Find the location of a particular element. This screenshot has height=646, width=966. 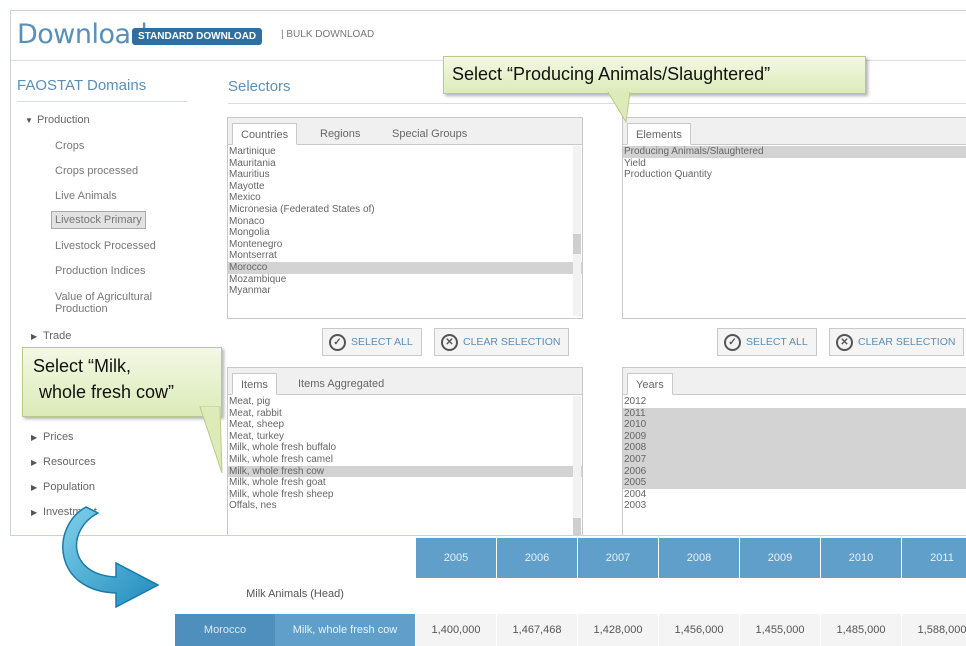

year-header-2010: 2010 is located at coordinates (860, 558).